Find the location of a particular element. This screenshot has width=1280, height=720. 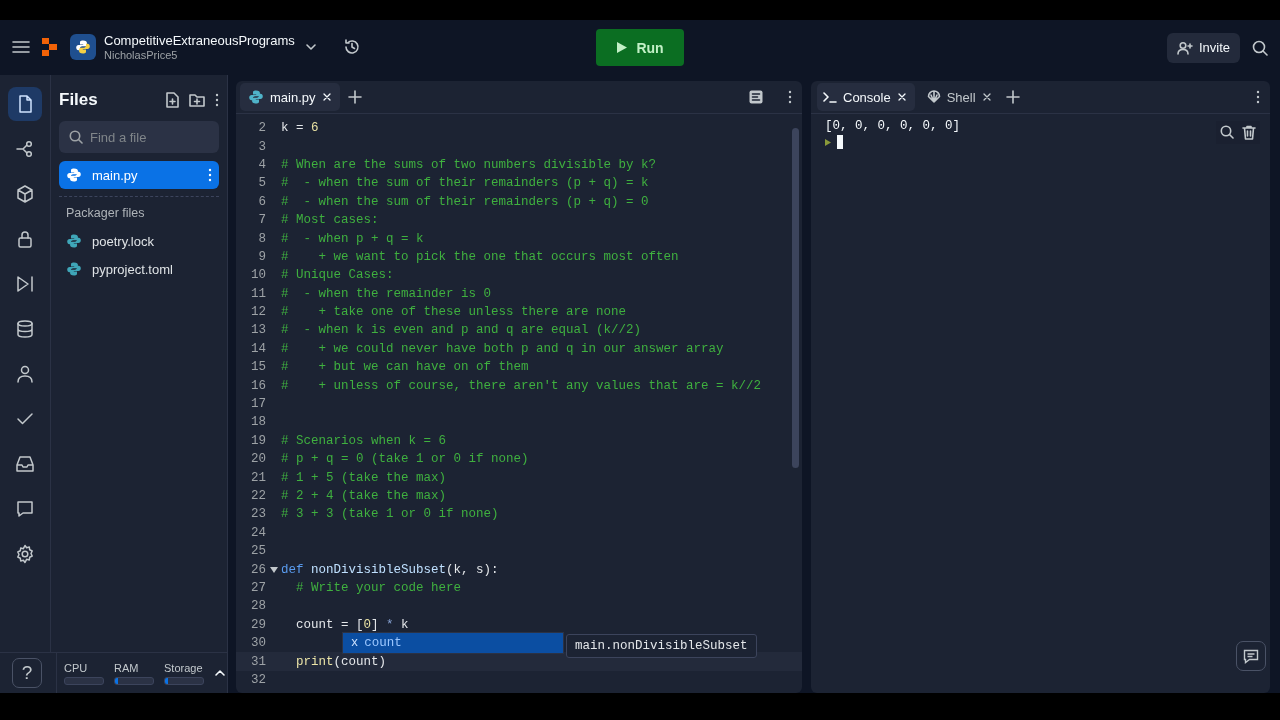

chevron-down-icon is located at coordinates (310, 47).